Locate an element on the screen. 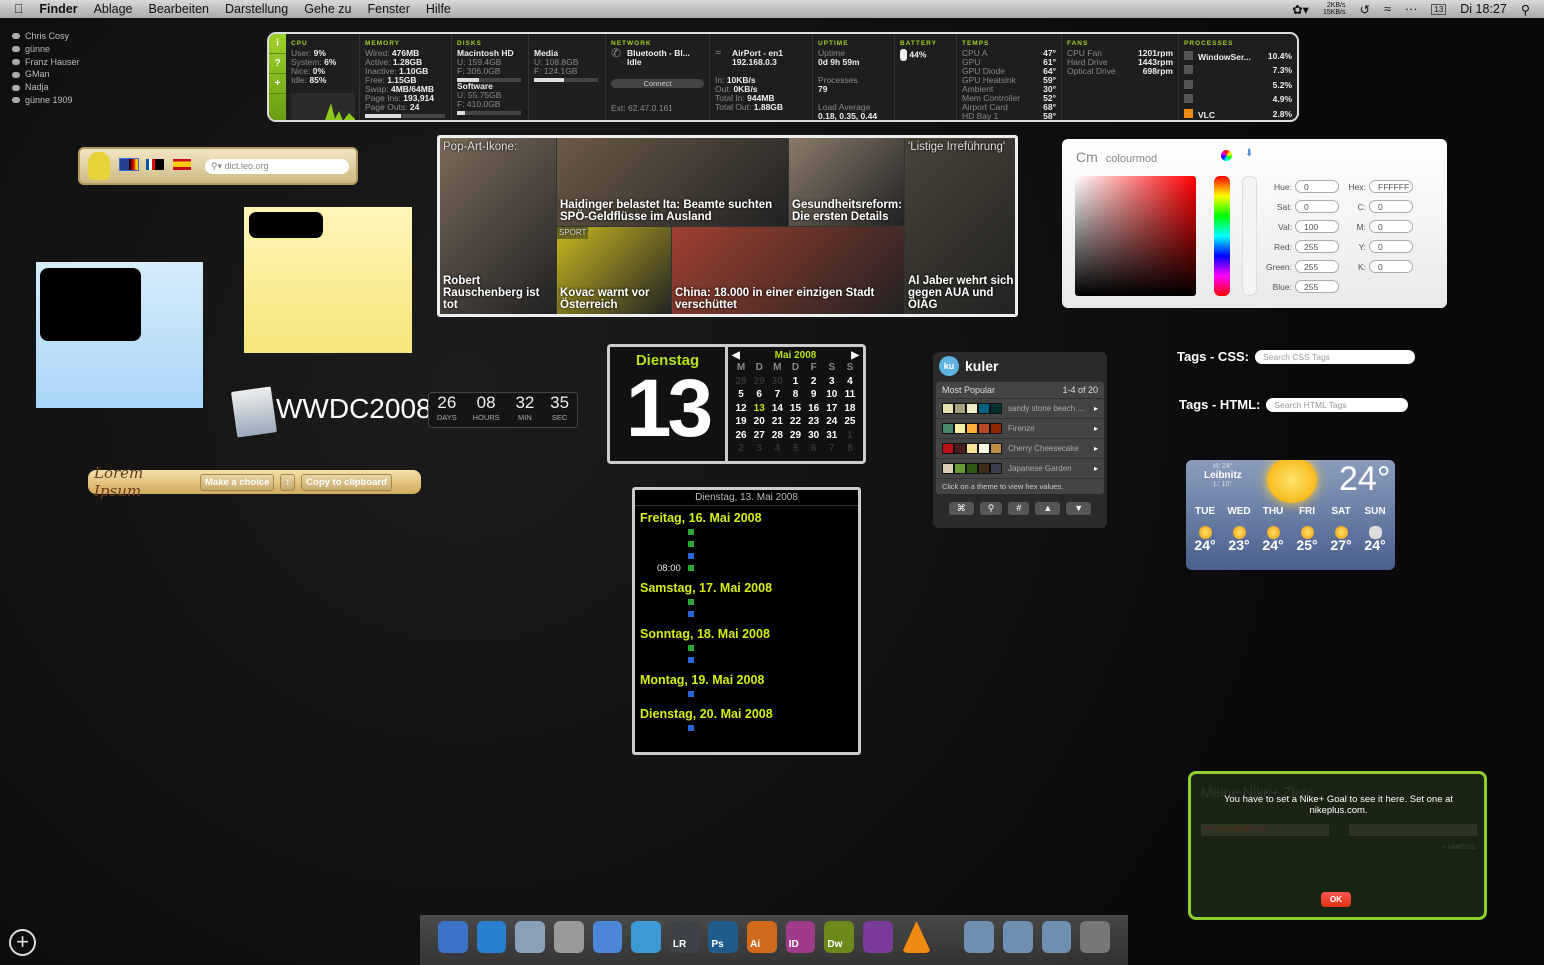 Image resolution: width=1544 pixels, height=965 pixels. day-cell: 5 is located at coordinates (741, 395).